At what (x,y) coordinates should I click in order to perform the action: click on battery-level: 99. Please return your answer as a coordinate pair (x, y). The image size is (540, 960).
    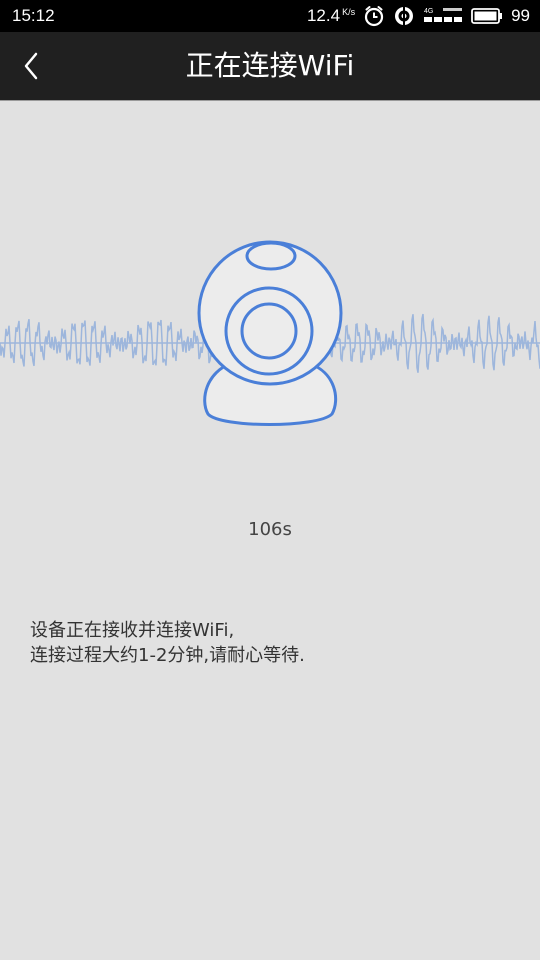
    Looking at the image, I should click on (520, 15).